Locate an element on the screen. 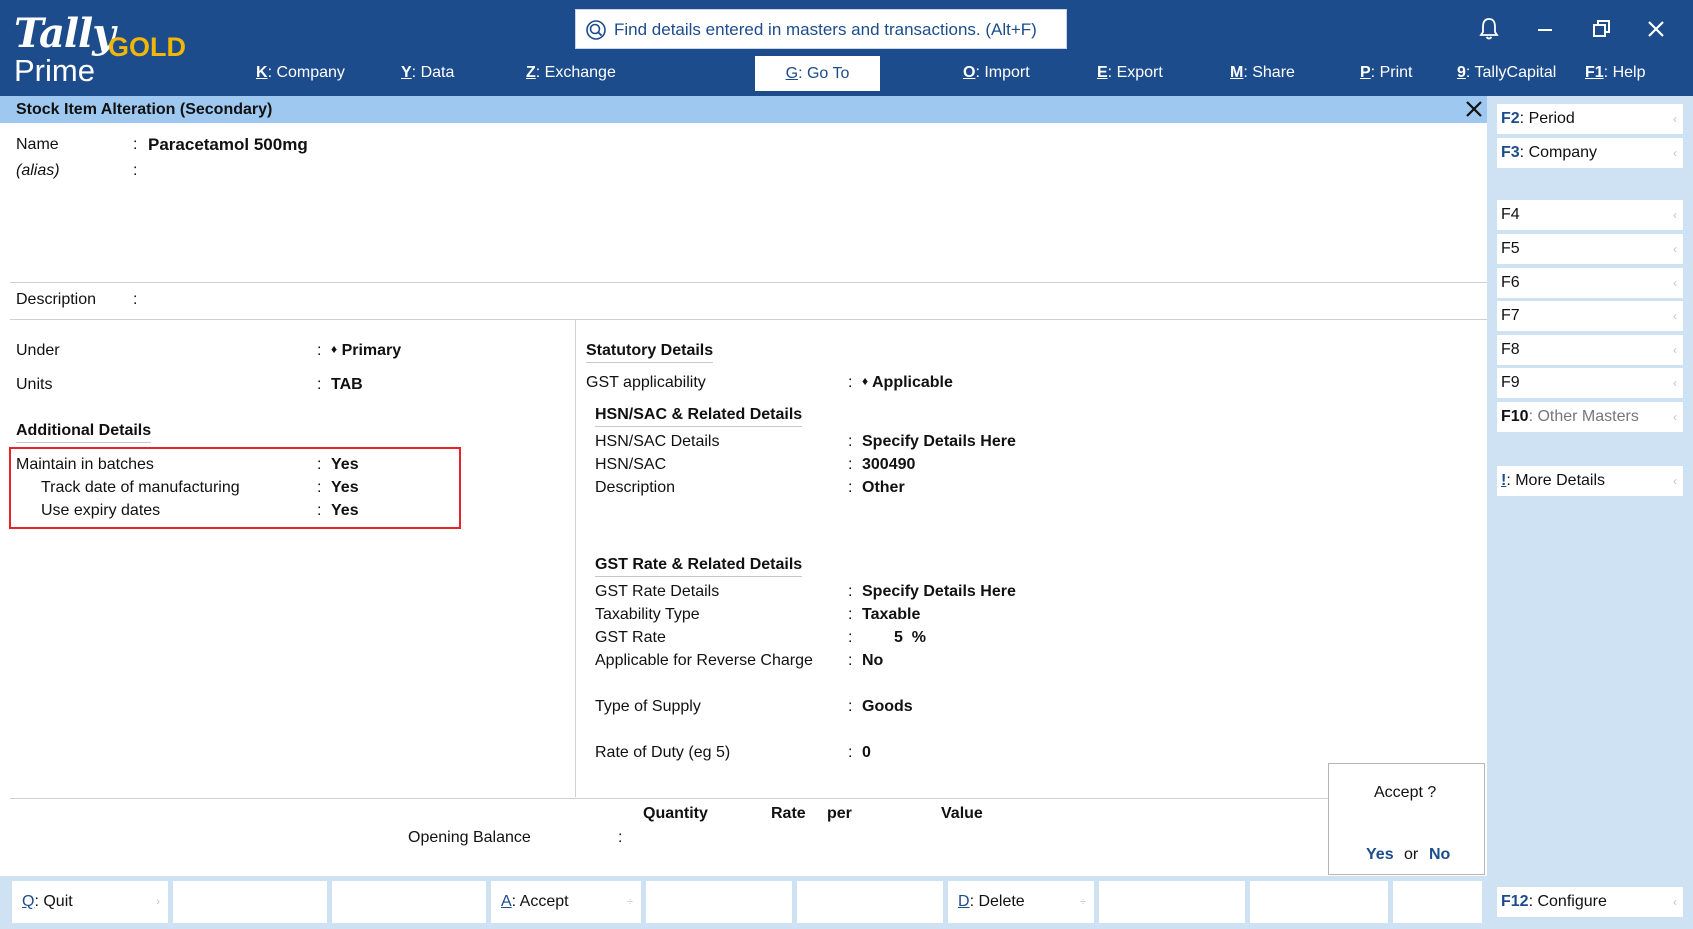 This screenshot has width=1693, height=929. menu-exchange: Z: Exchange is located at coordinates (571, 73).